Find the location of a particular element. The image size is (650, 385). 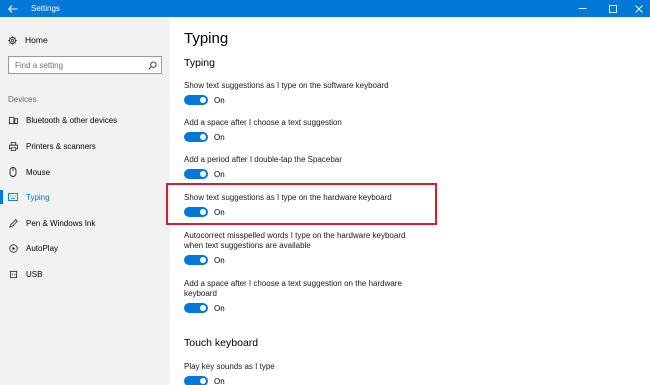

printer-icon is located at coordinates (13, 146).